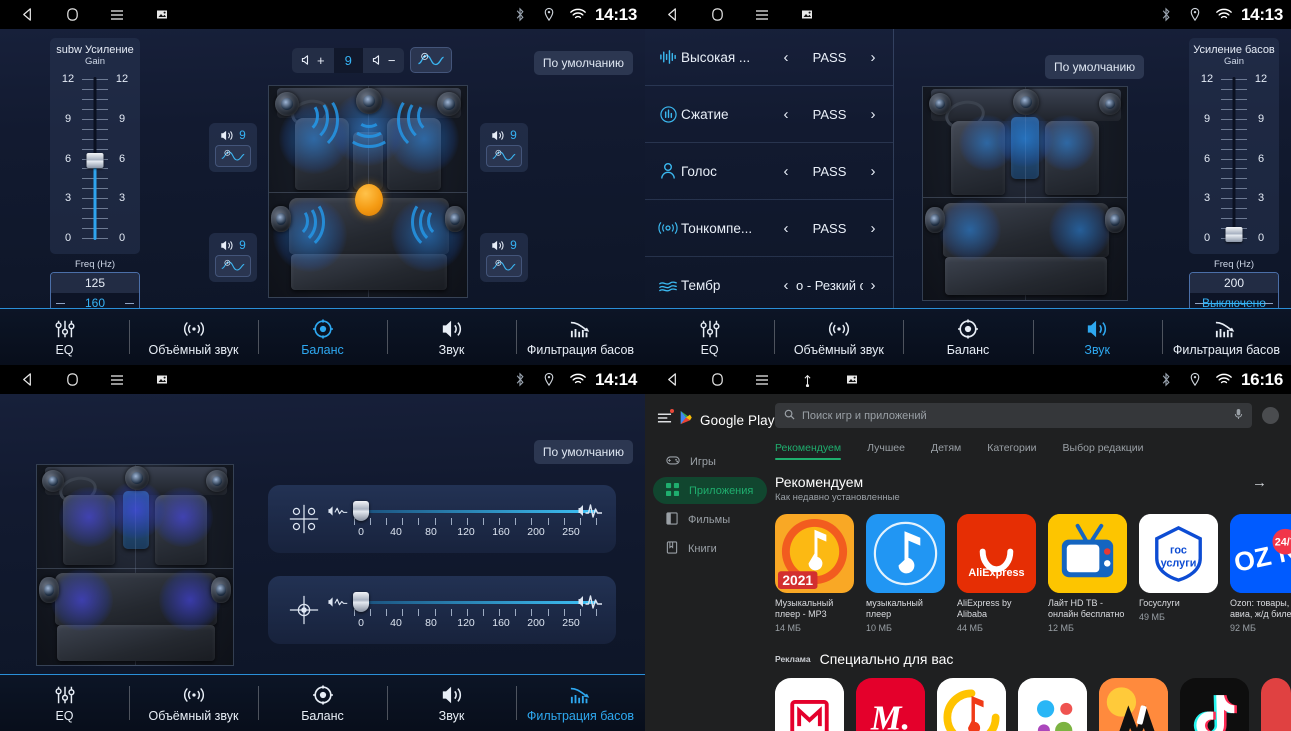  What do you see at coordinates (1011, 451) in the screenshot?
I see `tab-categories: Категории` at bounding box center [1011, 451].